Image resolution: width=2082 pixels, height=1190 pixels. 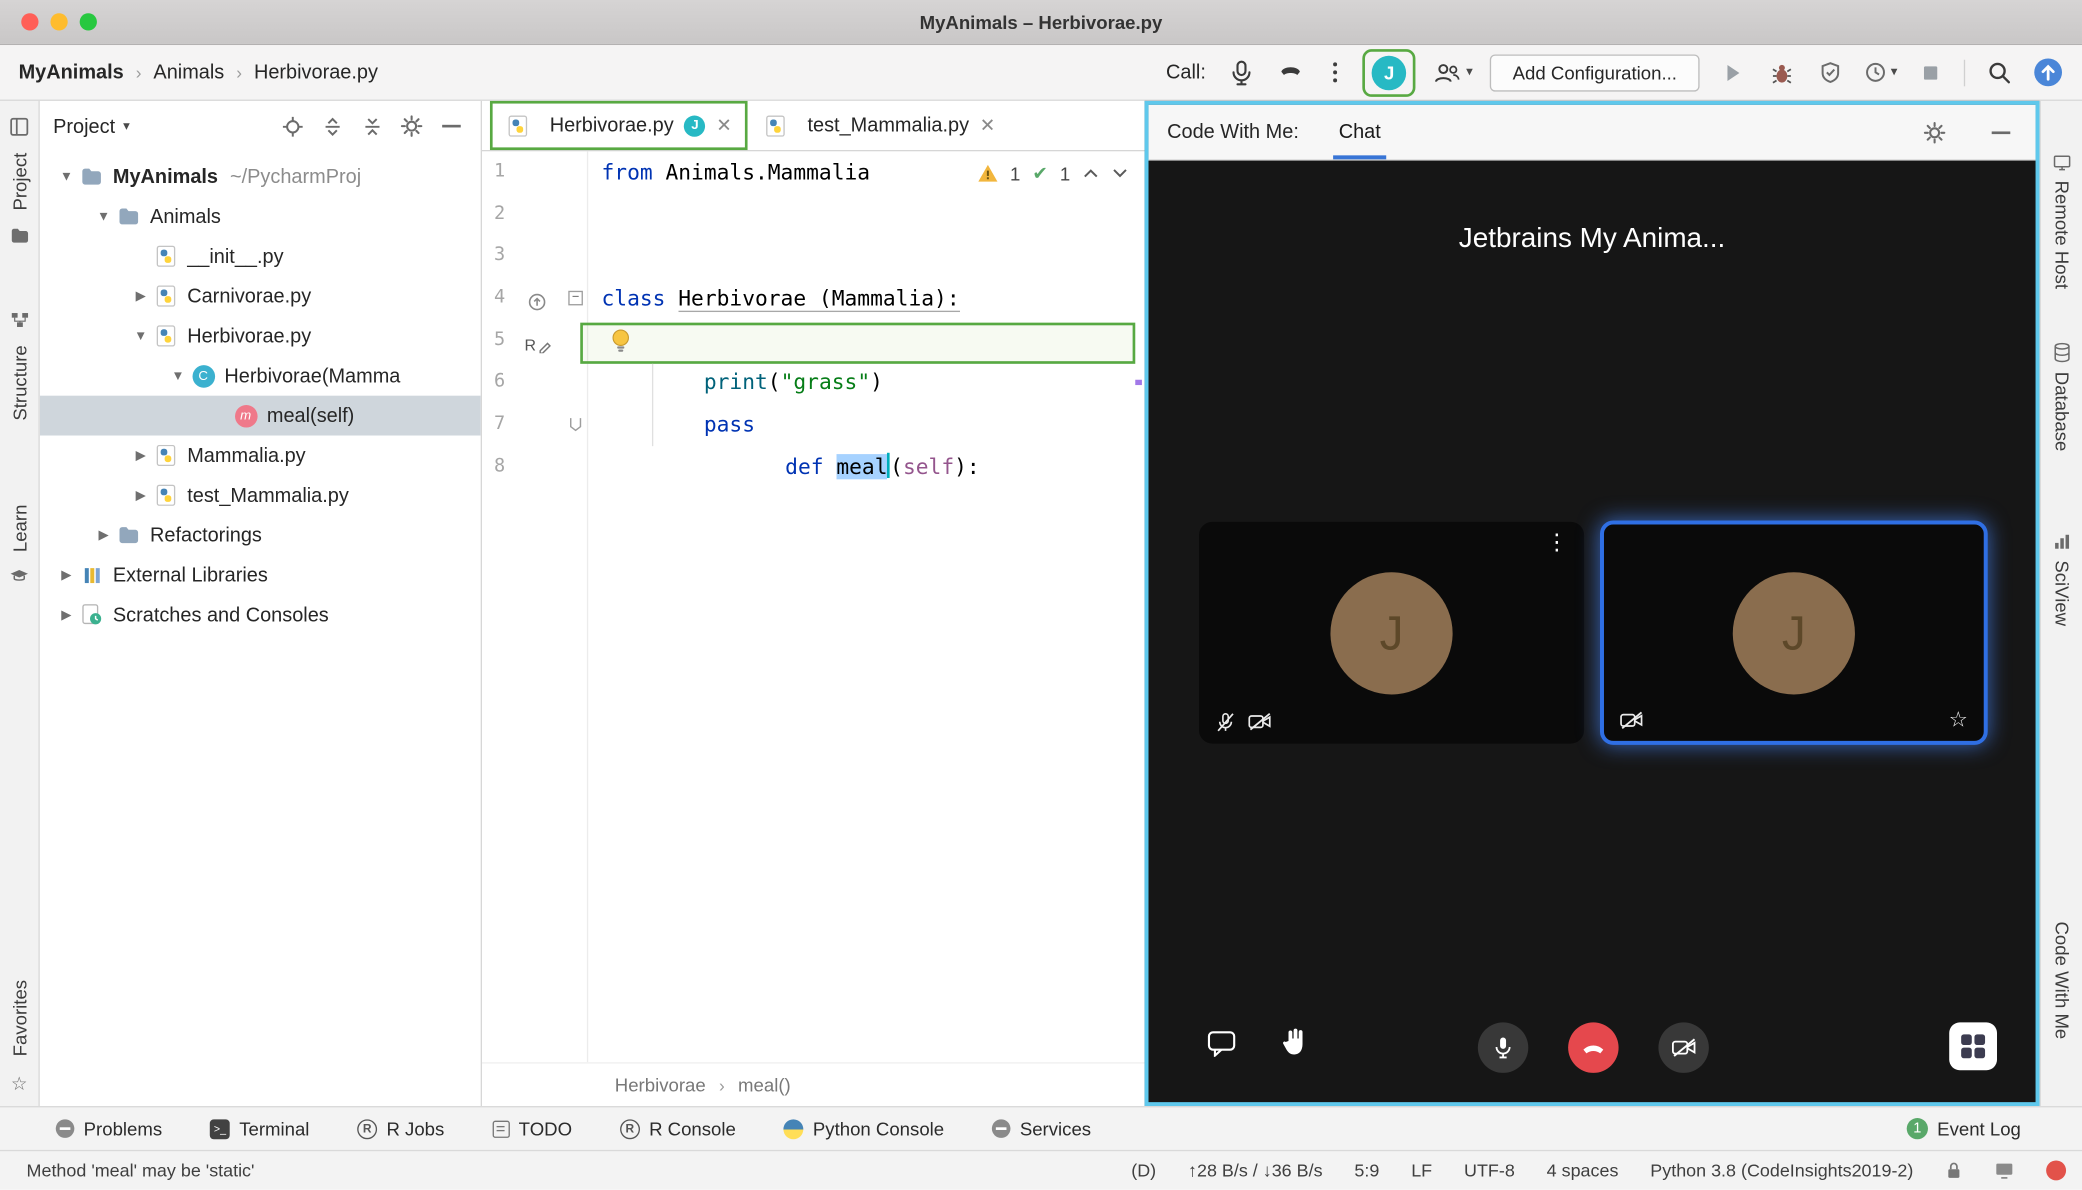 What do you see at coordinates (866, 425) in the screenshot?
I see `code-line-7: pass` at bounding box center [866, 425].